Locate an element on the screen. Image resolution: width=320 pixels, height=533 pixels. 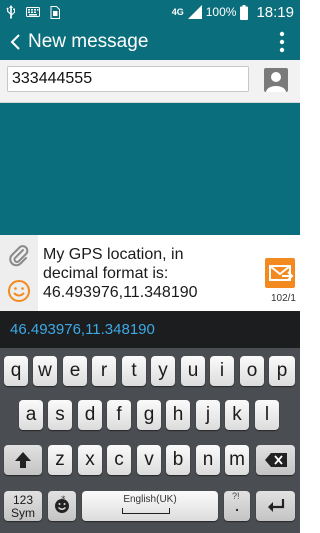
key-s: s is located at coordinates (60, 415).